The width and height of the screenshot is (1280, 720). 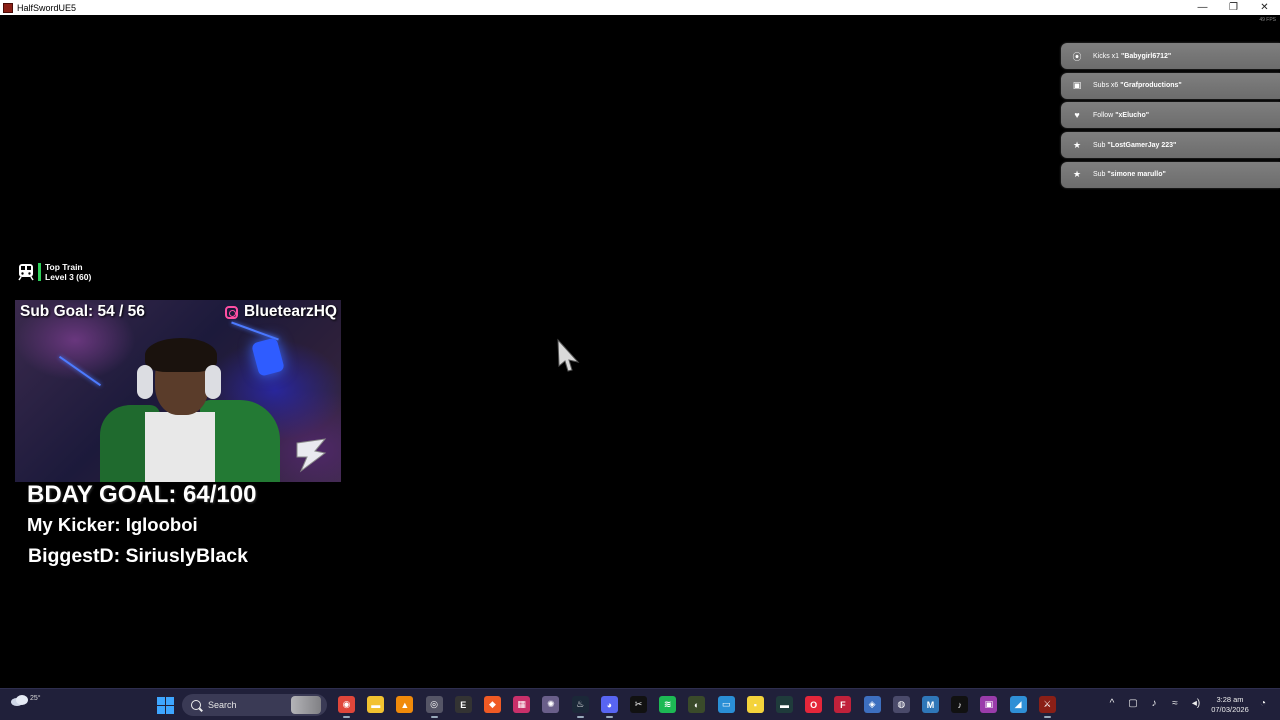 I want to click on app-store-icon: ▦, so click(x=522, y=704).